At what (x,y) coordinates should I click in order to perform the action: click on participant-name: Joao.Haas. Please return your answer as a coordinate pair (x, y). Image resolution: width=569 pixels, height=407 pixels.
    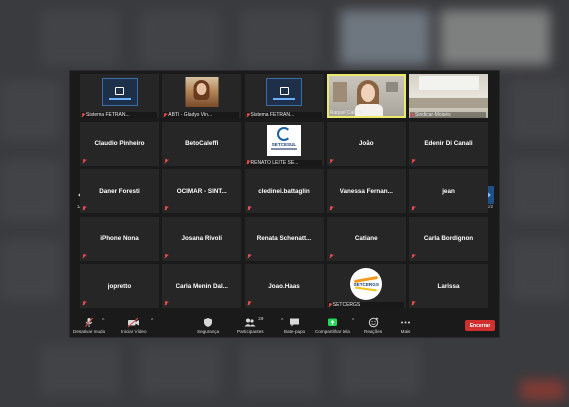
    Looking at the image, I should click on (284, 286).